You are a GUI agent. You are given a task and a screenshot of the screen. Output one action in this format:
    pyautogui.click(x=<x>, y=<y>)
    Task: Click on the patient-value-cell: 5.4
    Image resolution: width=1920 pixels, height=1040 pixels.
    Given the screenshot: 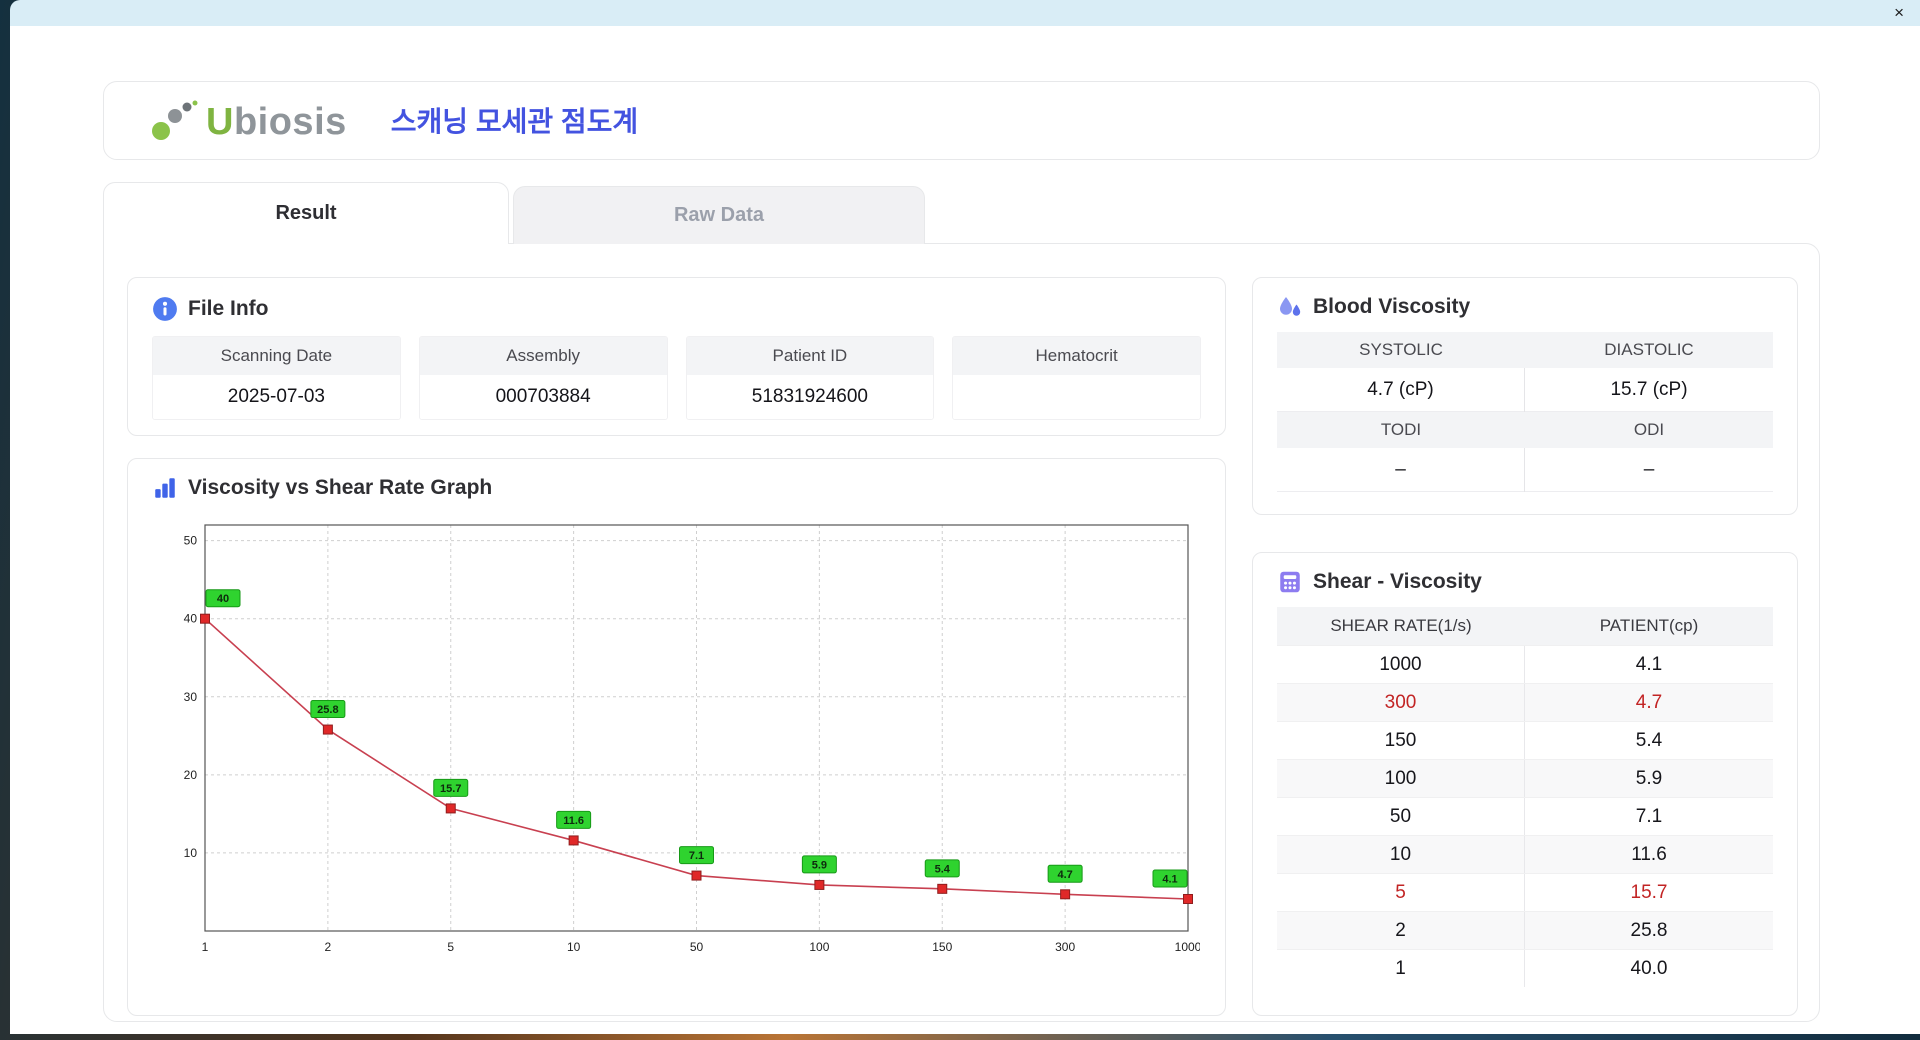 What is the action you would take?
    pyautogui.click(x=1649, y=740)
    